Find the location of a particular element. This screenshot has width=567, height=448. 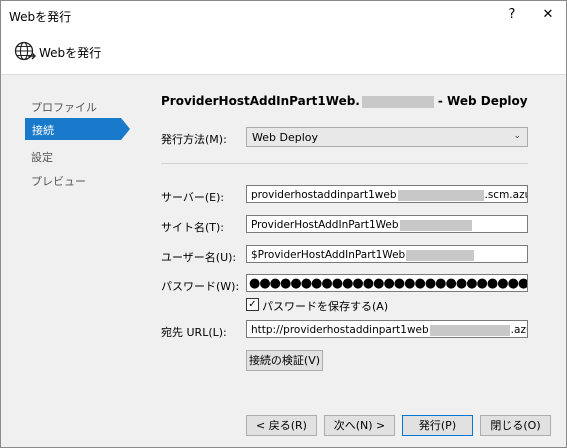

site-name-input: ProviderHostAddInPart1Web is located at coordinates (387, 224).